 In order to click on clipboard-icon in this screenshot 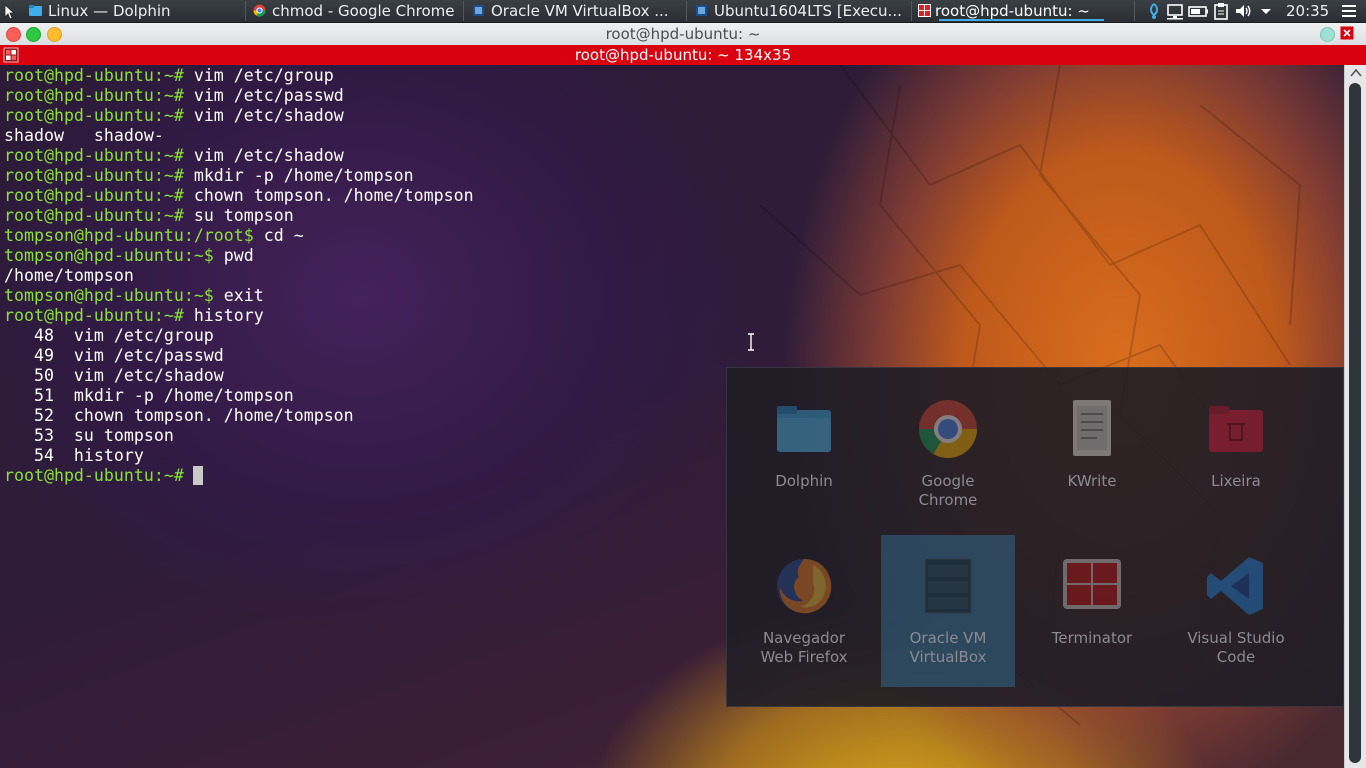, I will do `click(1221, 11)`.